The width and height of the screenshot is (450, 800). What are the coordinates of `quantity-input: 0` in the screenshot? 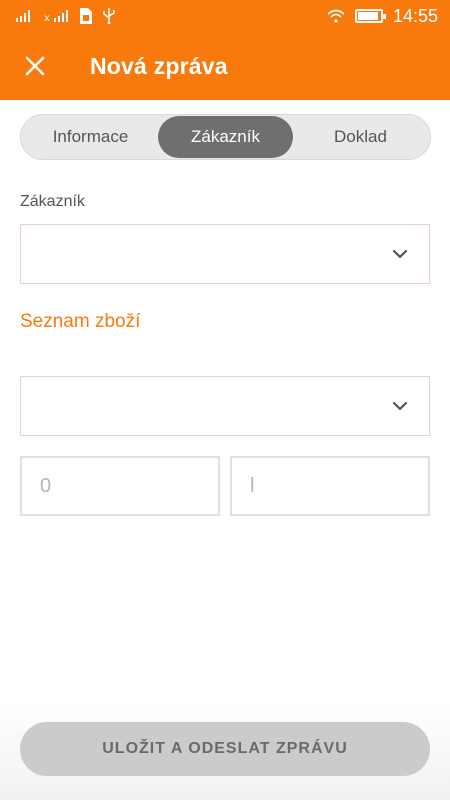 It's located at (120, 486).